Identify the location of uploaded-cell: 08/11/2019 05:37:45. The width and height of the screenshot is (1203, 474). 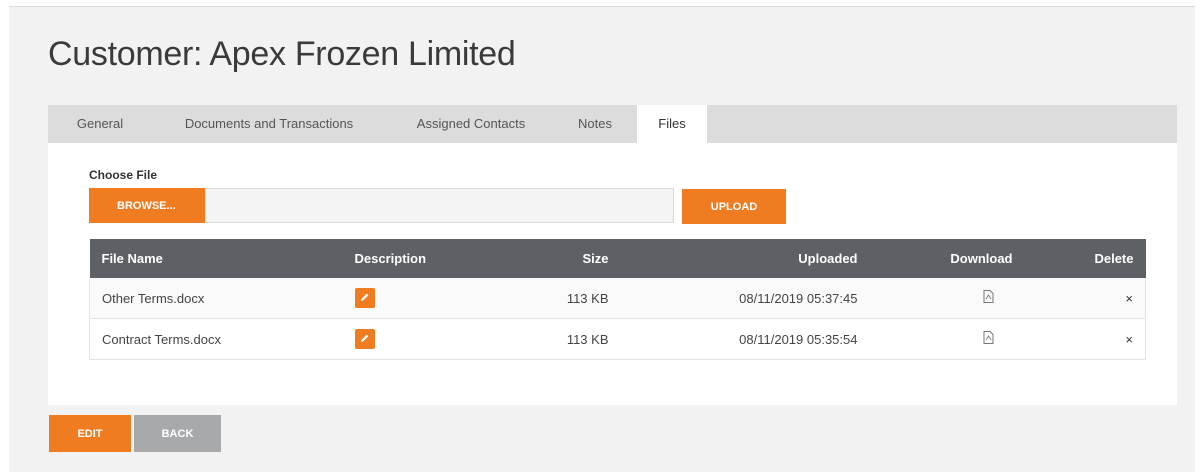
(745, 298).